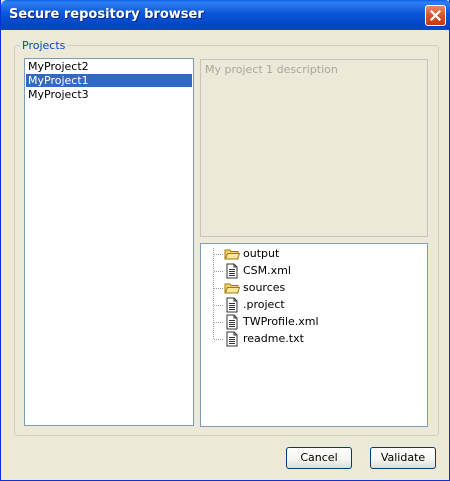  Describe the element at coordinates (271, 69) in the screenshot. I see `project-description-text: My project 1 description` at that location.